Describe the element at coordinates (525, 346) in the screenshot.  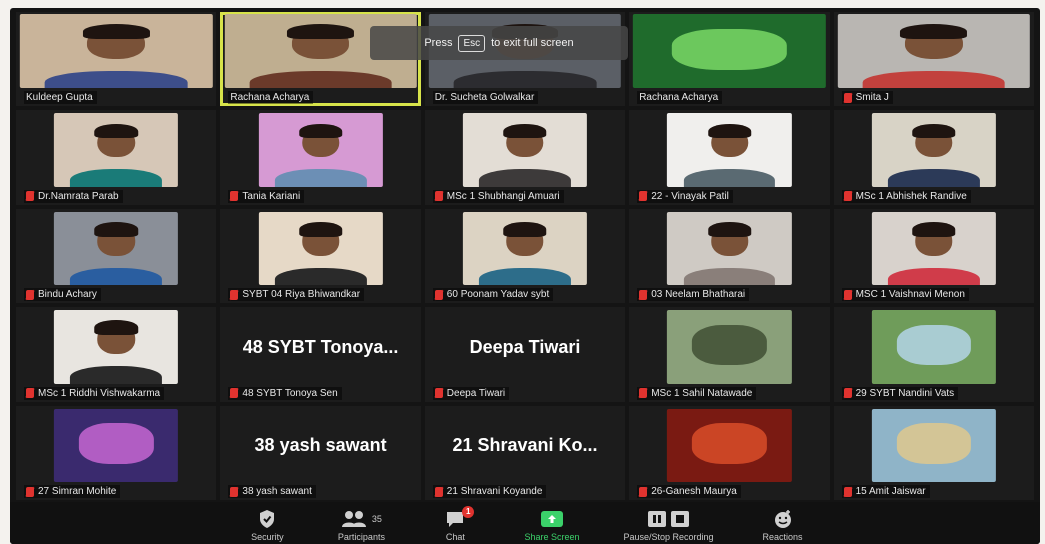
I see `participant-display-name: Deepa Tiwari` at that location.